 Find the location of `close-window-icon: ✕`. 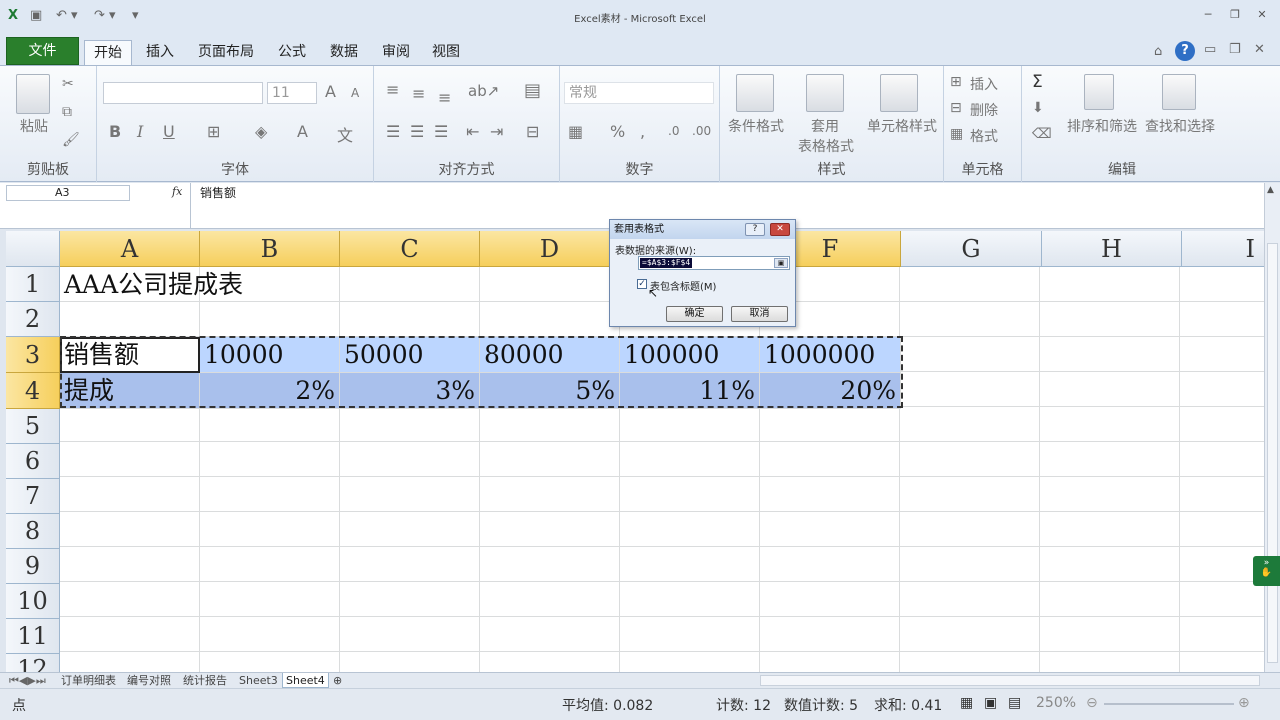

close-window-icon: ✕ is located at coordinates (1262, 15).